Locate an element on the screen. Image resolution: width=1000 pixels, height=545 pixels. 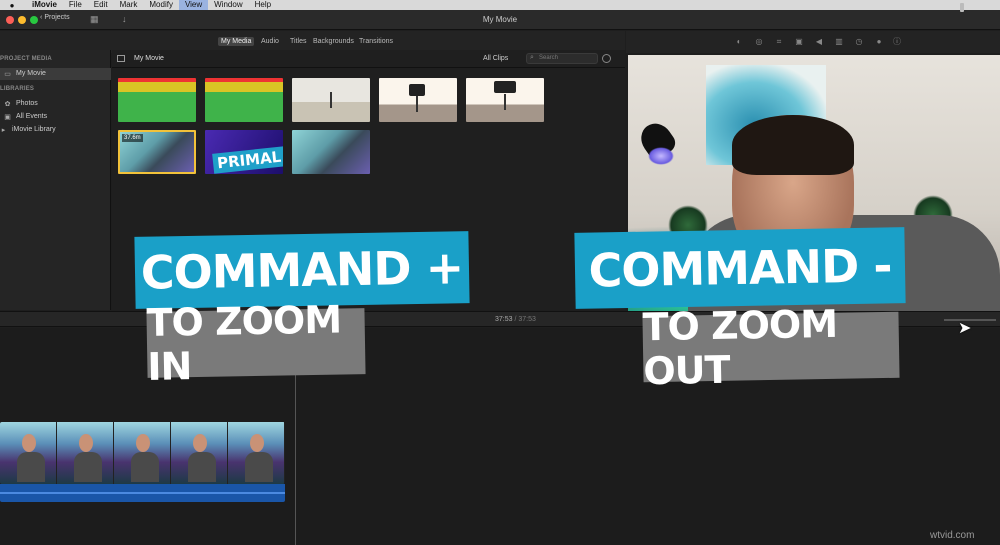
sidebar-item-label: iMovie Library is located at coordinates (34, 129).